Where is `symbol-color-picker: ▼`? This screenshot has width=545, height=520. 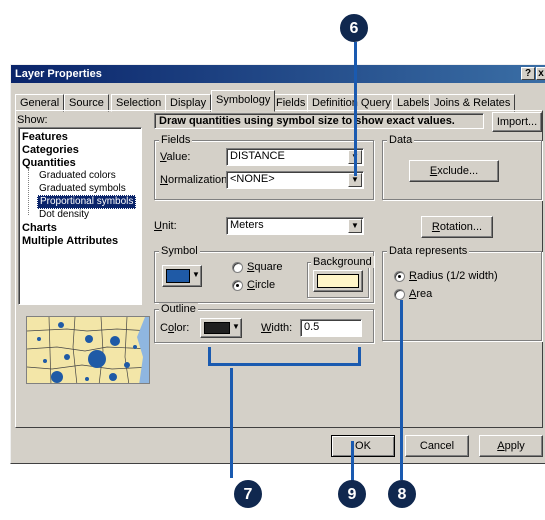 symbol-color-picker: ▼ is located at coordinates (182, 276).